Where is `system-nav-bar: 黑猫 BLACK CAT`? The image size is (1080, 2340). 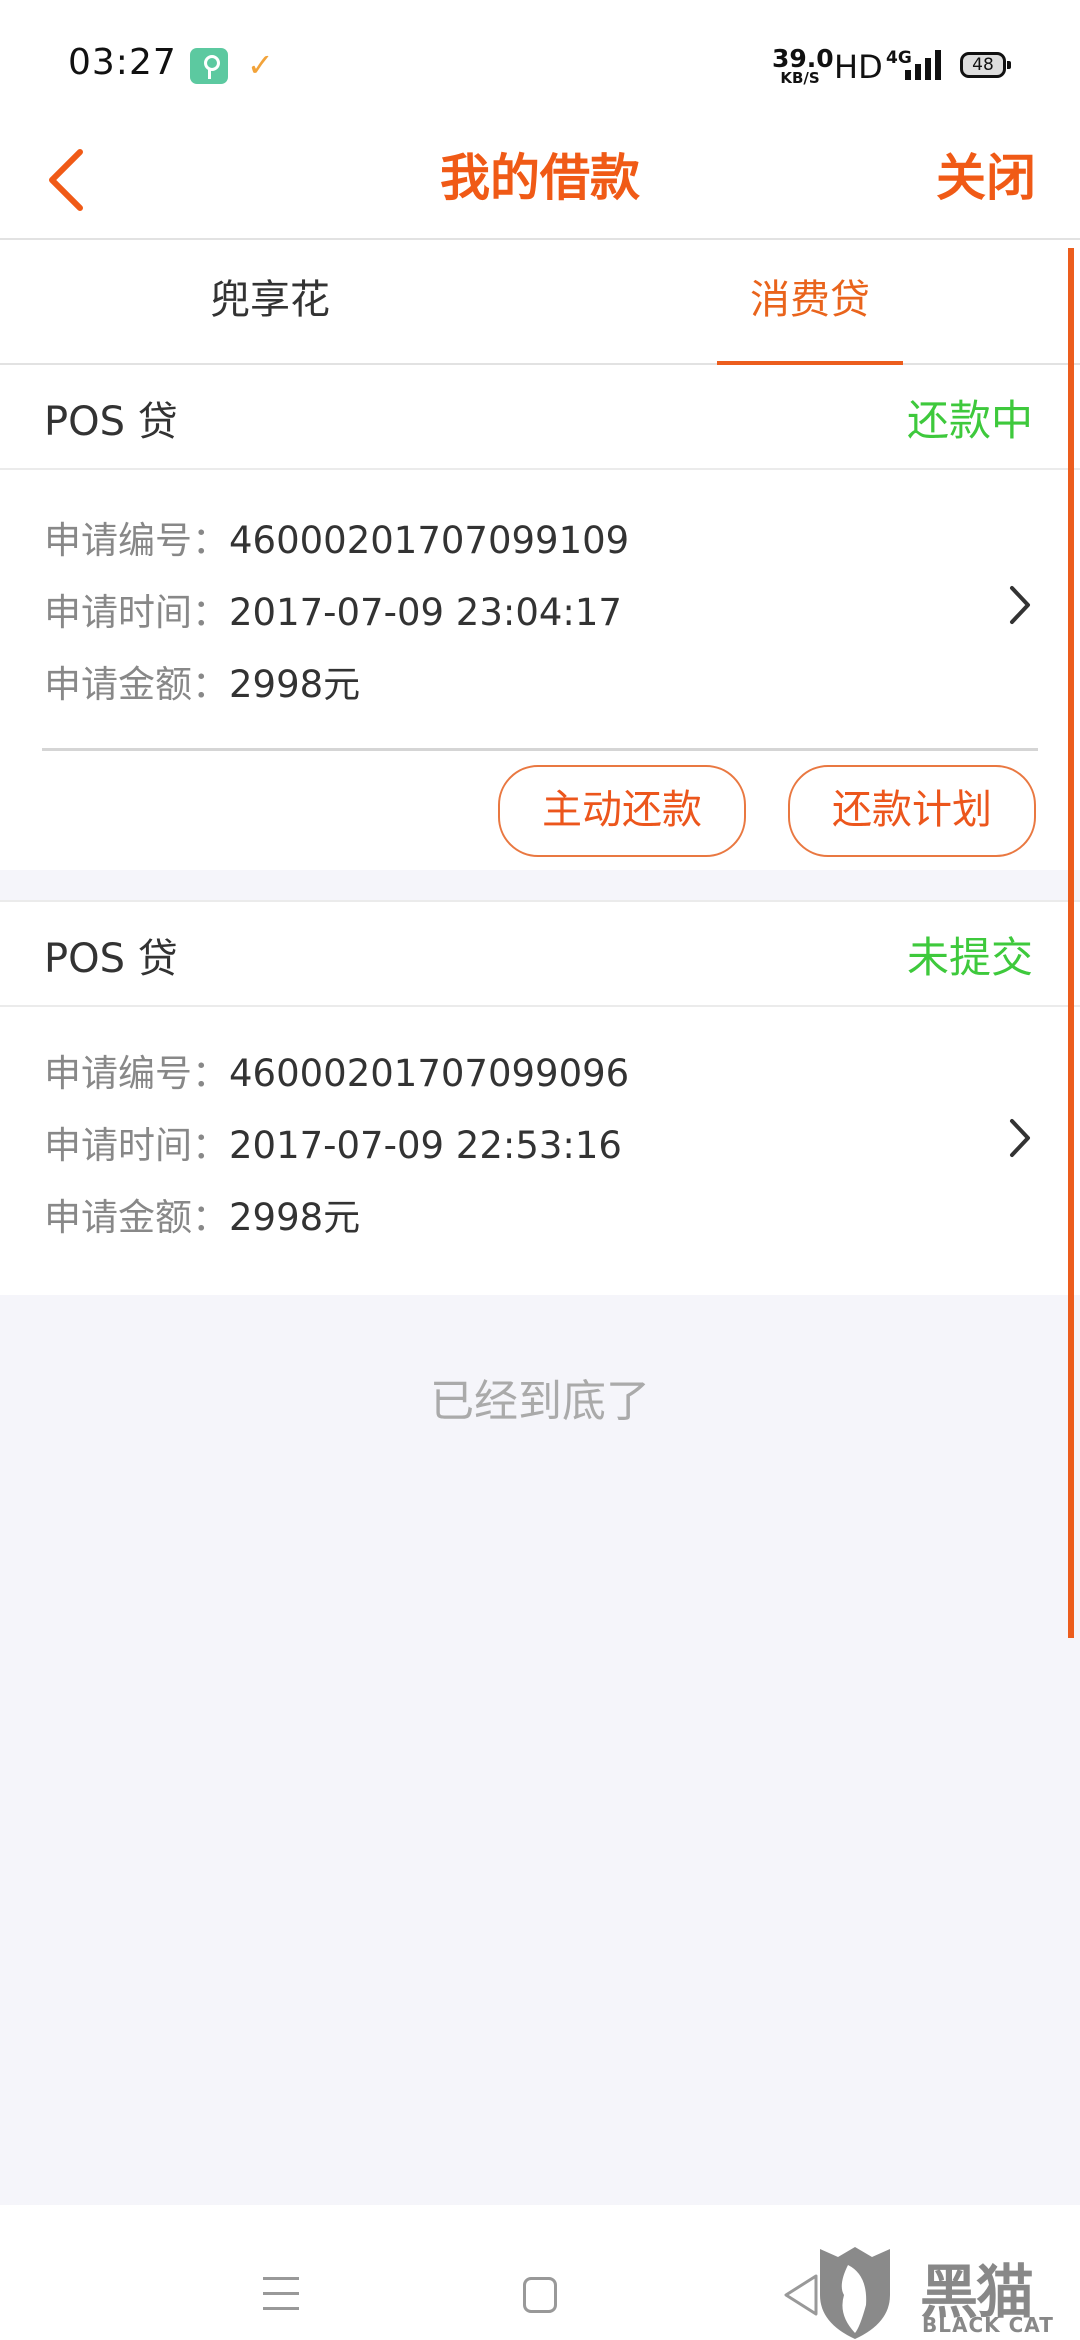 system-nav-bar: 黑猫 BLACK CAT is located at coordinates (540, 2272).